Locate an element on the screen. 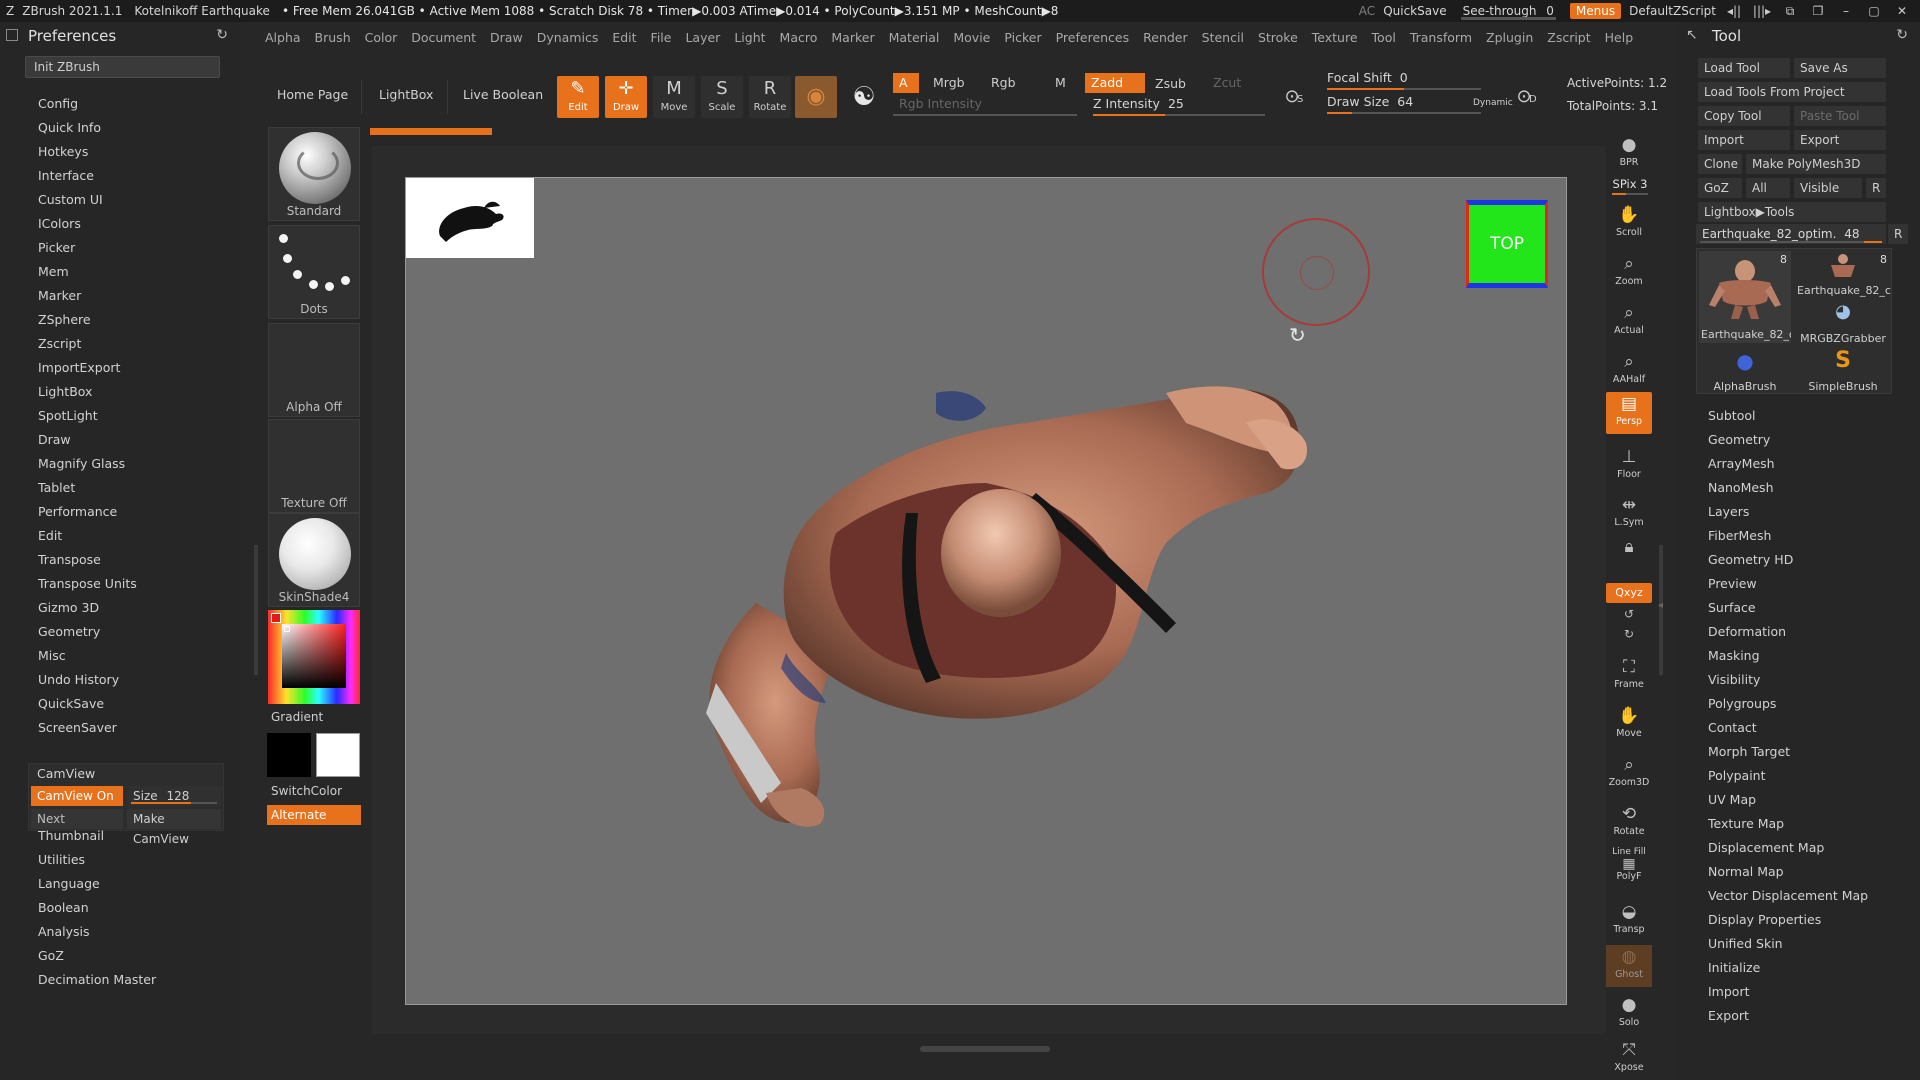 This screenshot has height=1080, width=1920. prefs-item-hotkeys: Hotkeys is located at coordinates (63, 151).